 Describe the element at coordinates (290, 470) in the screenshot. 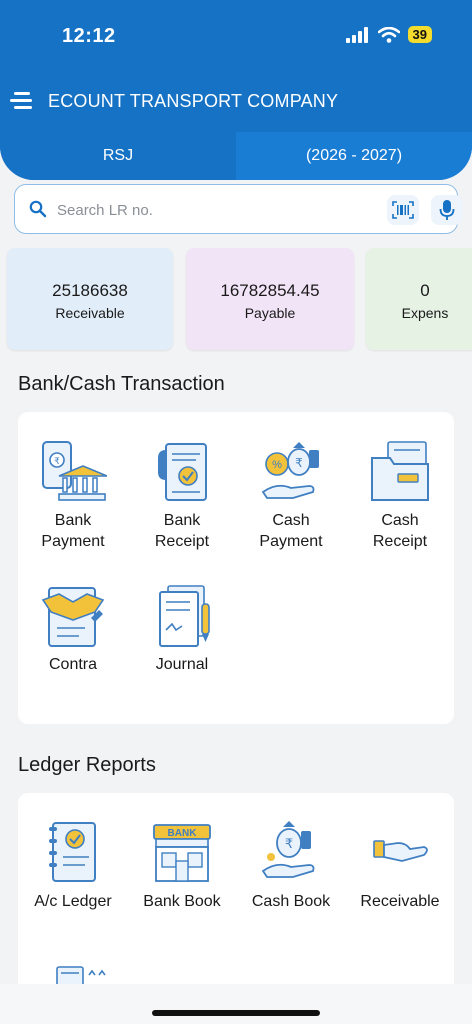

I see `cash-payment-icon: % ₹` at that location.